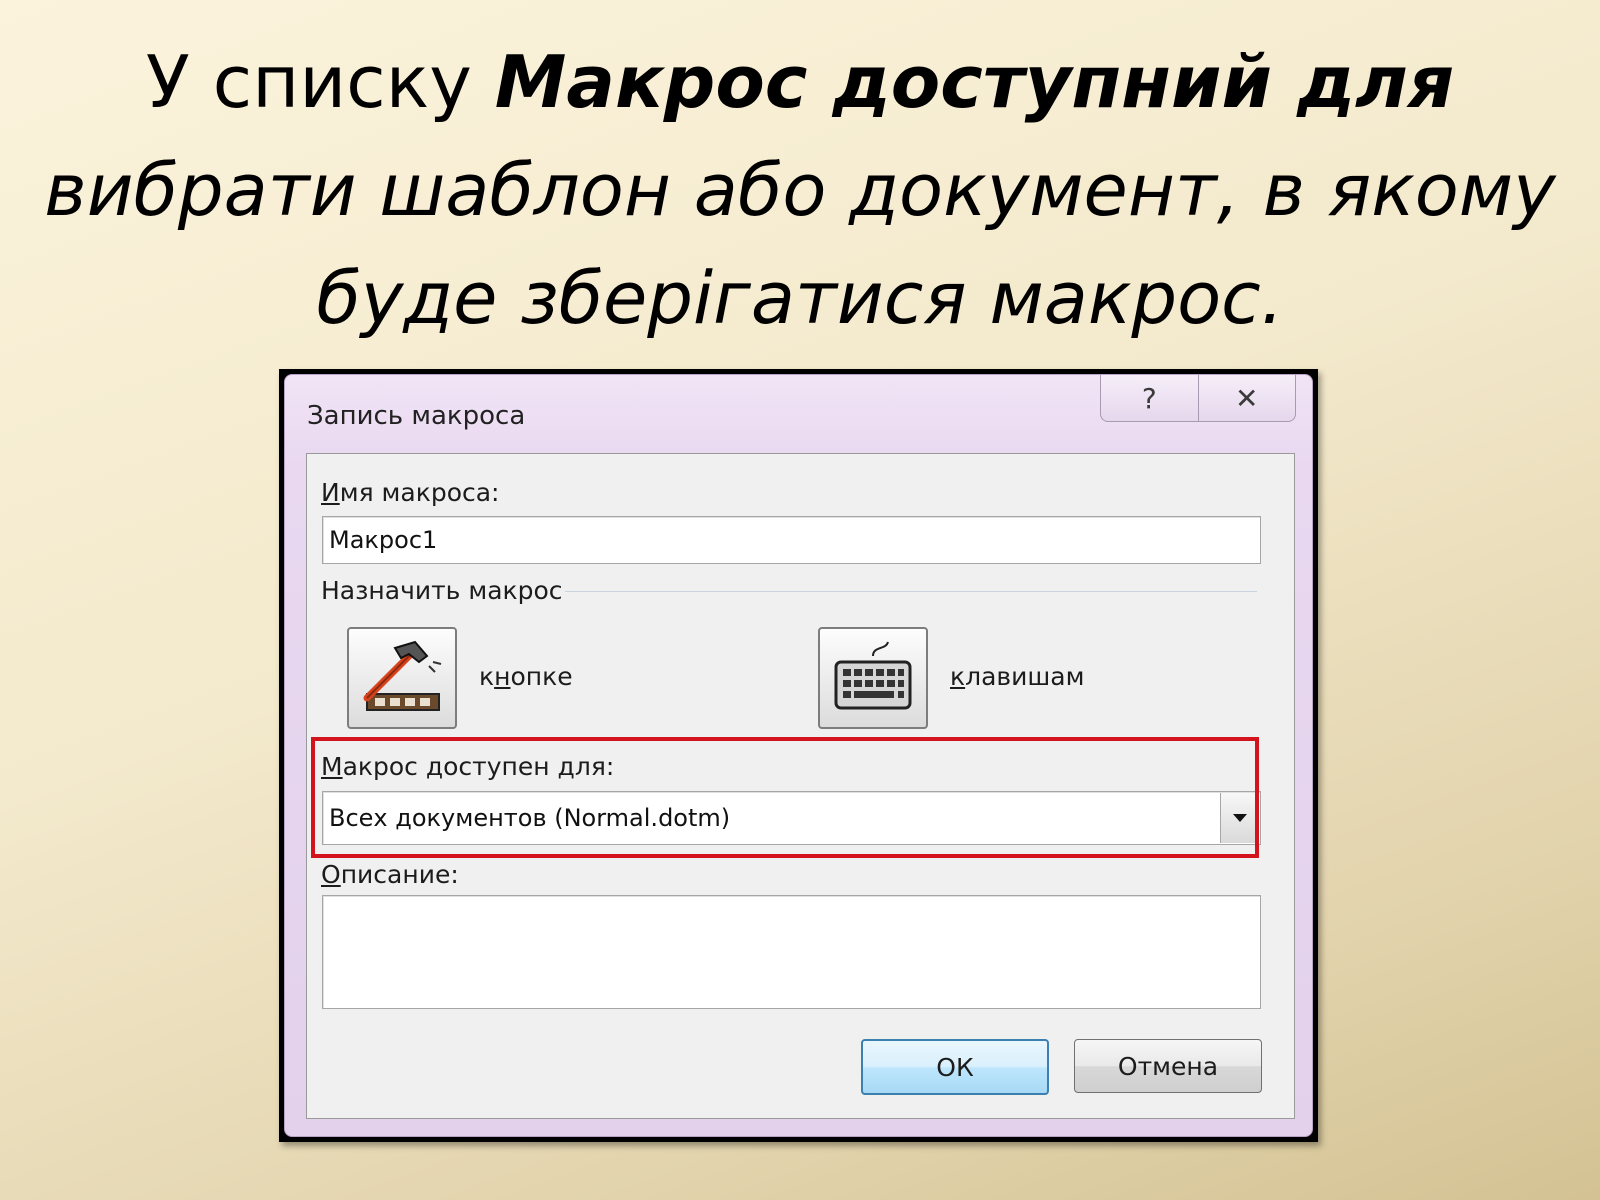 The image size is (1600, 1200). I want to click on label-text: к, so click(487, 676).